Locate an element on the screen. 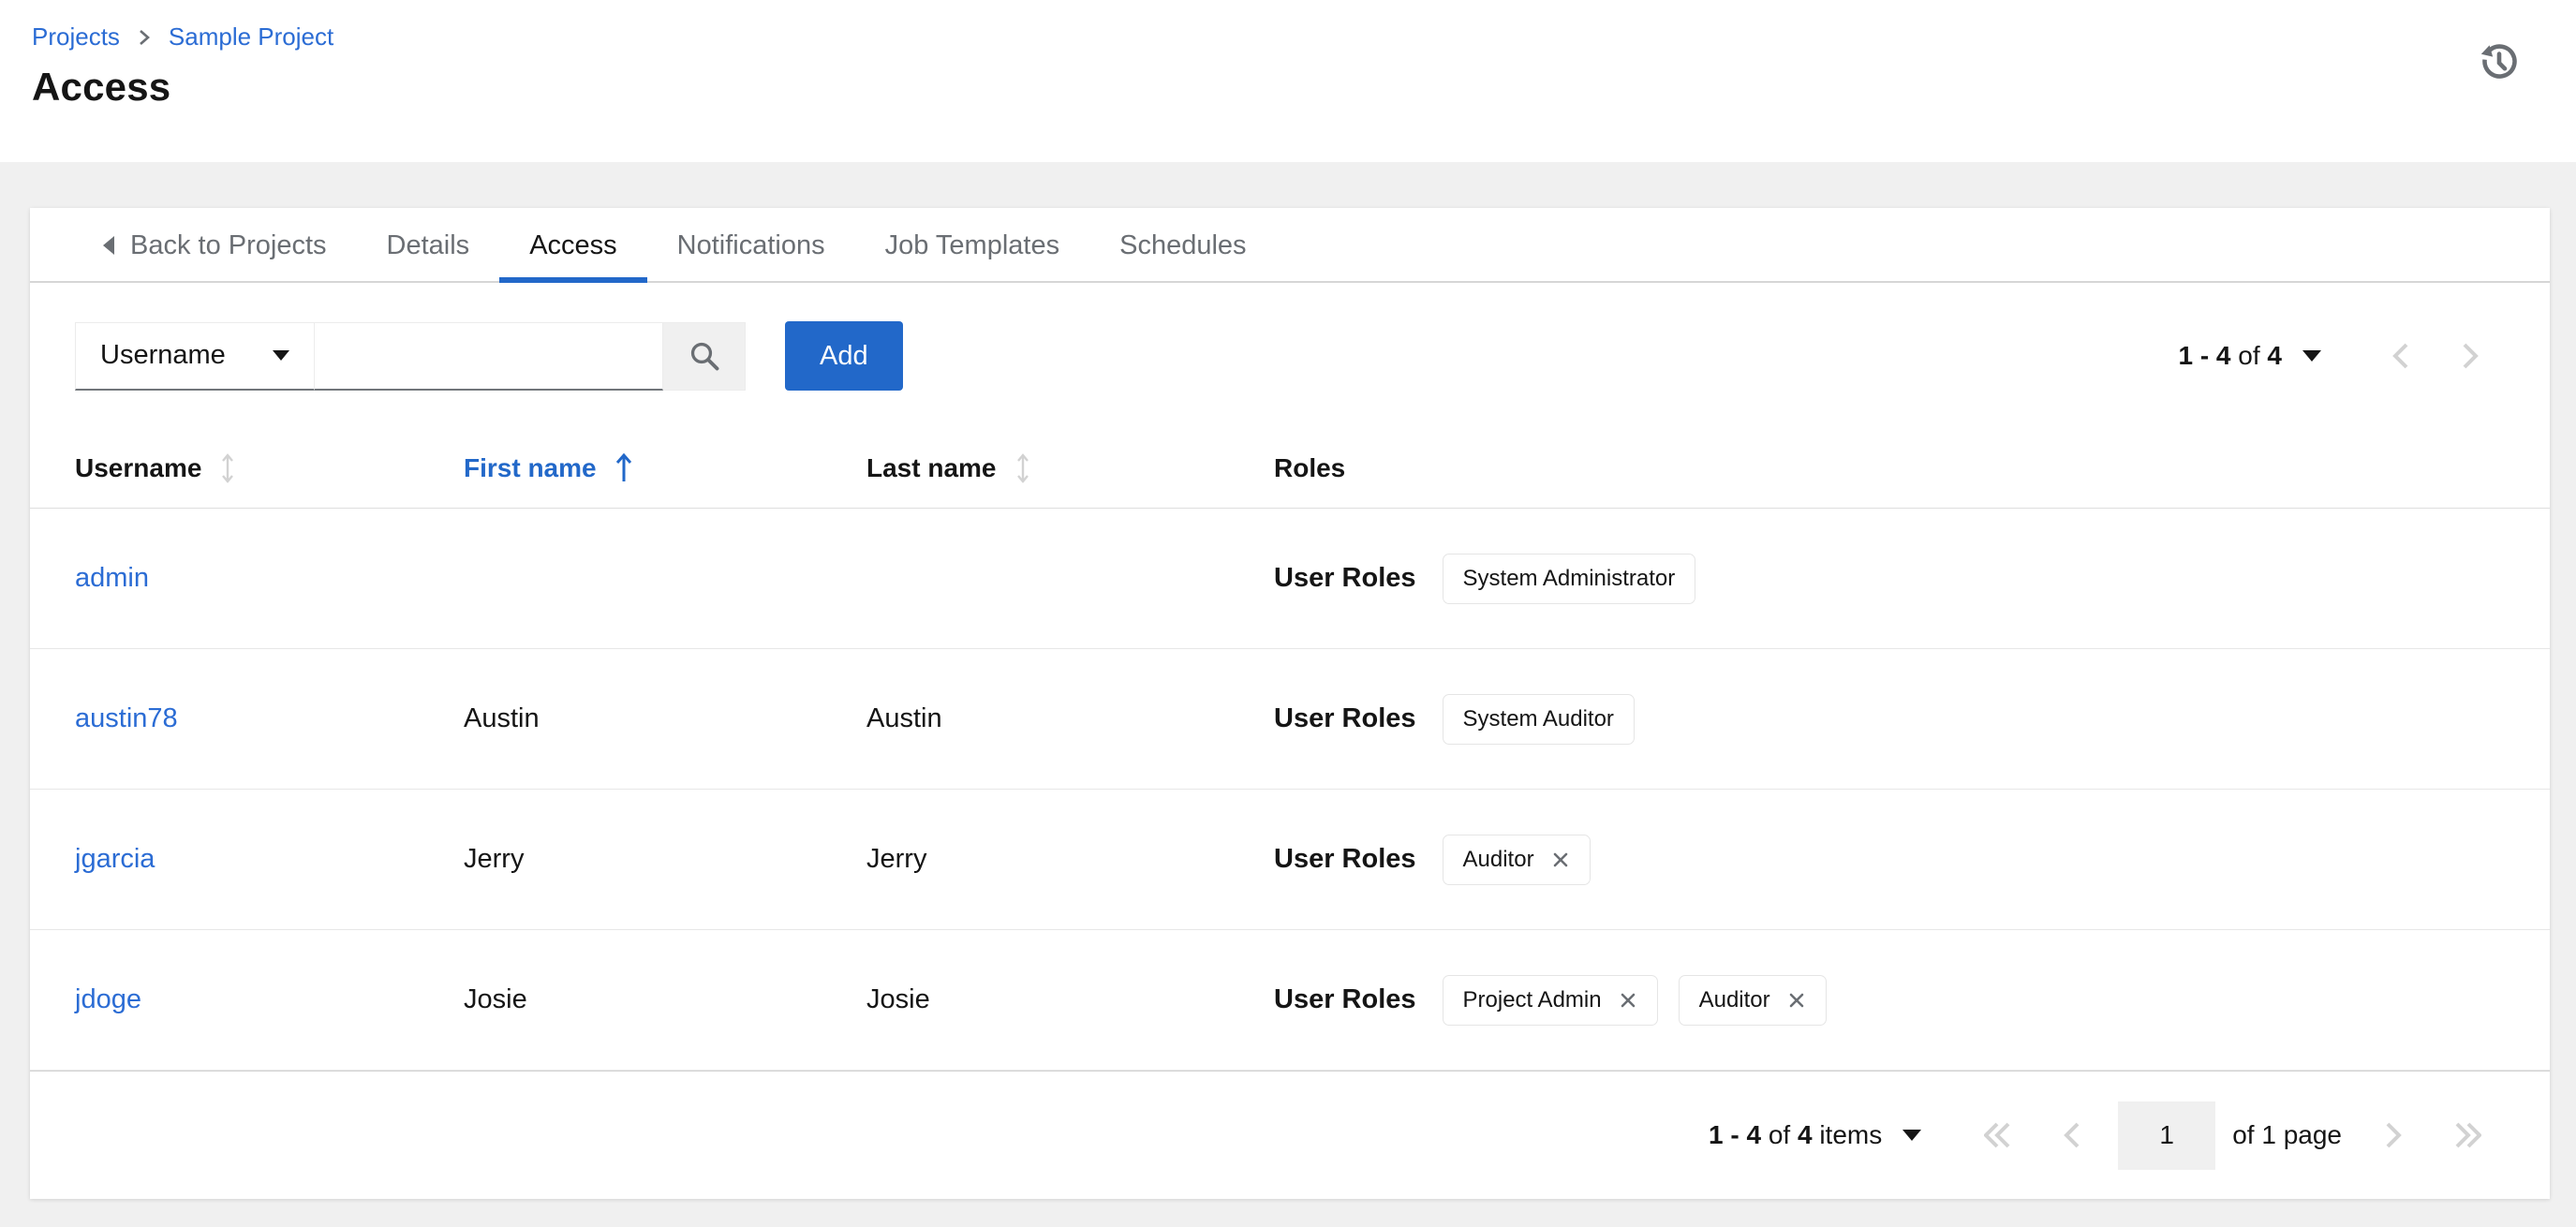  page-nav: of 1 page is located at coordinates (2233, 1135).